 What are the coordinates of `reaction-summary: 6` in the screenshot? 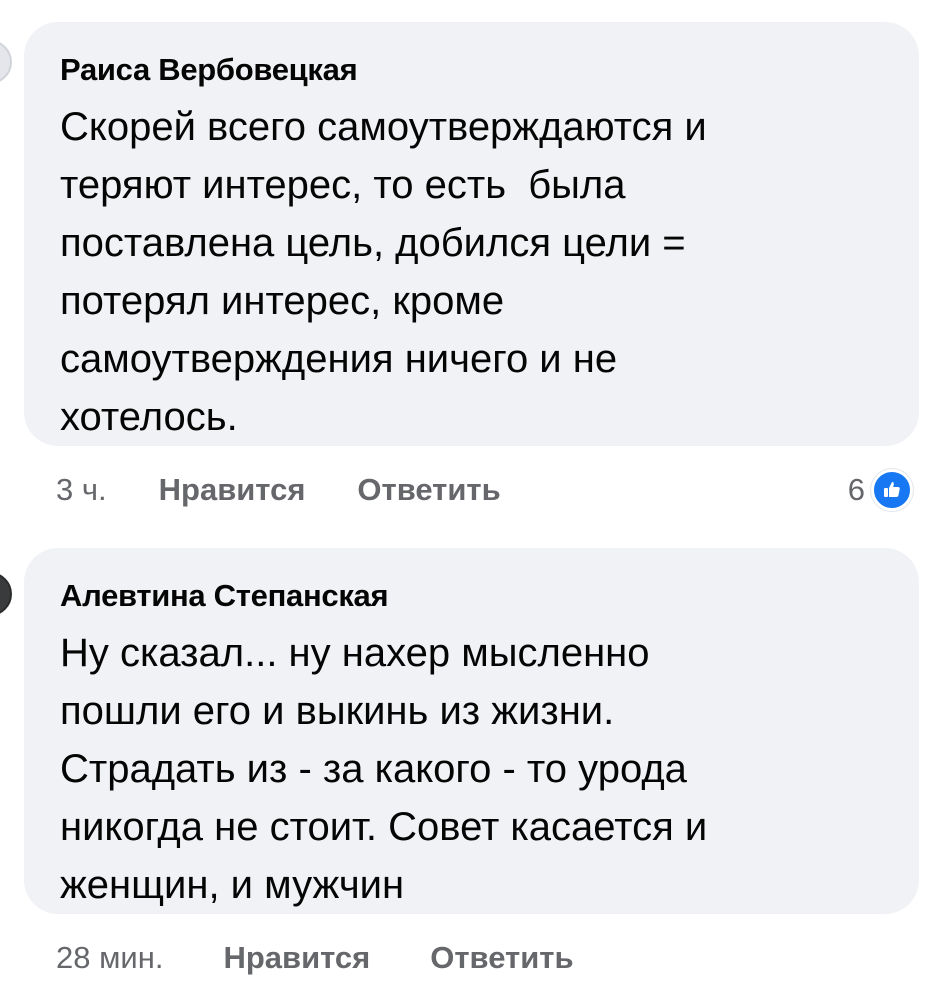 It's located at (880, 490).